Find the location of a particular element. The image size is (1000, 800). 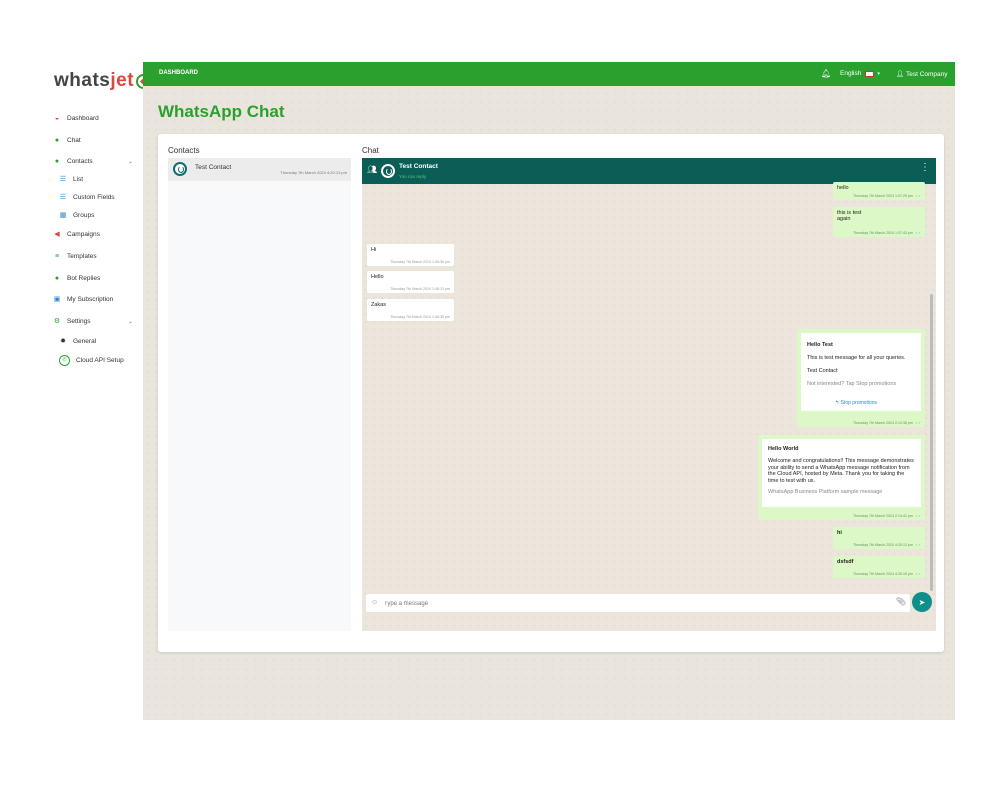

logo-text-jet: jet is located at coordinates (122, 80).